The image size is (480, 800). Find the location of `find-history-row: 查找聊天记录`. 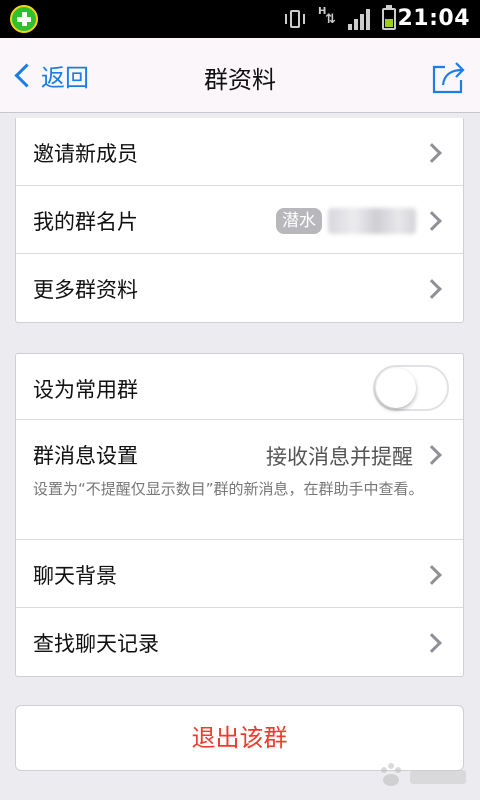

find-history-row: 查找聊天记录 is located at coordinates (239, 642).